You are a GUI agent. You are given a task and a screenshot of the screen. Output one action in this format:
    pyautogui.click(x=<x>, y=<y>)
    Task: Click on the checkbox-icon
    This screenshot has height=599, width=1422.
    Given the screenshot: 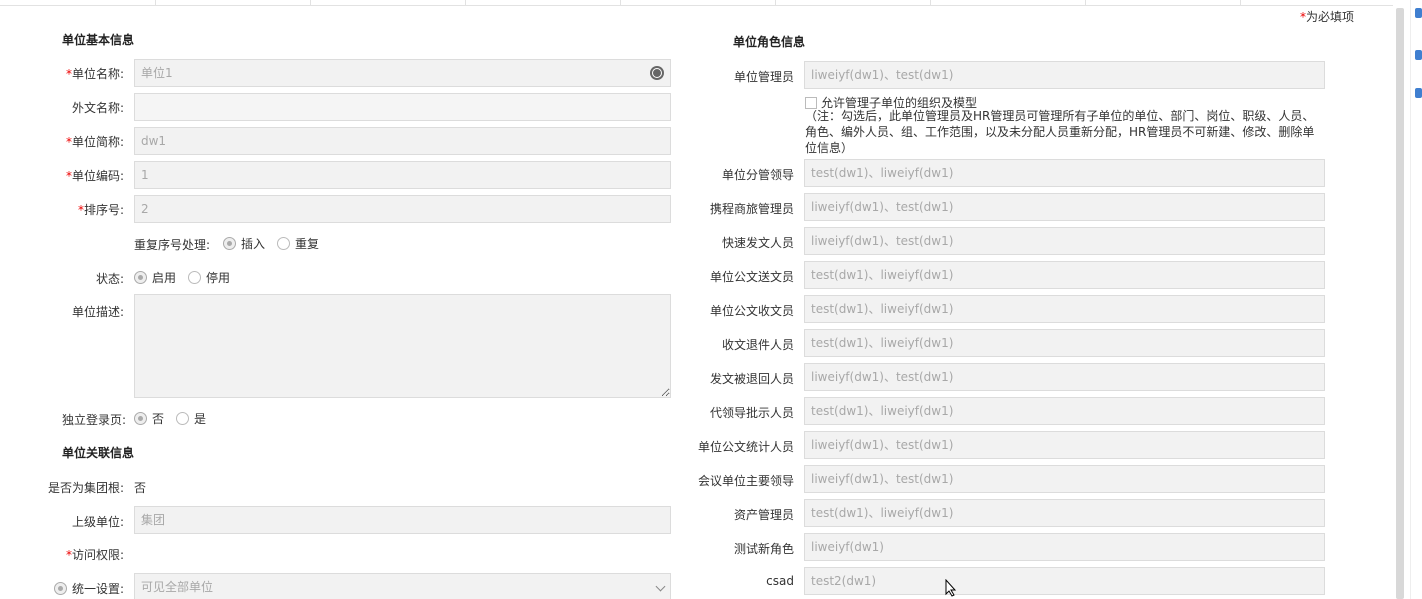 What is the action you would take?
    pyautogui.click(x=811, y=102)
    